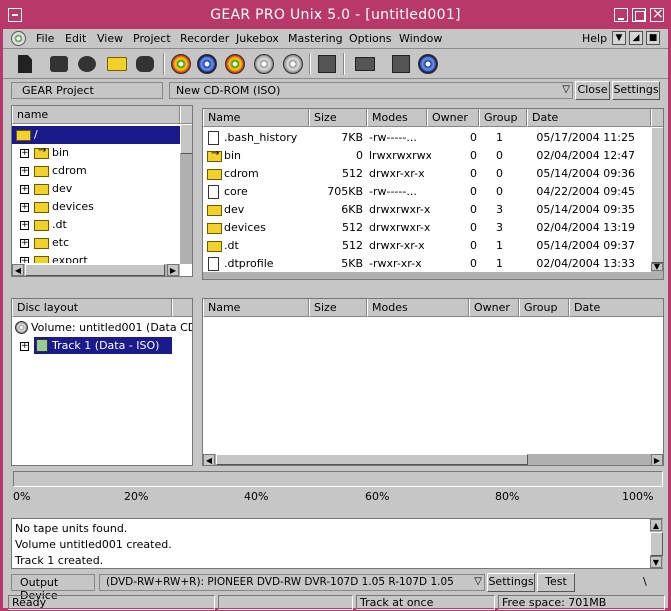  I want to click on mdi-minimize-button: ▼, so click(619, 38).